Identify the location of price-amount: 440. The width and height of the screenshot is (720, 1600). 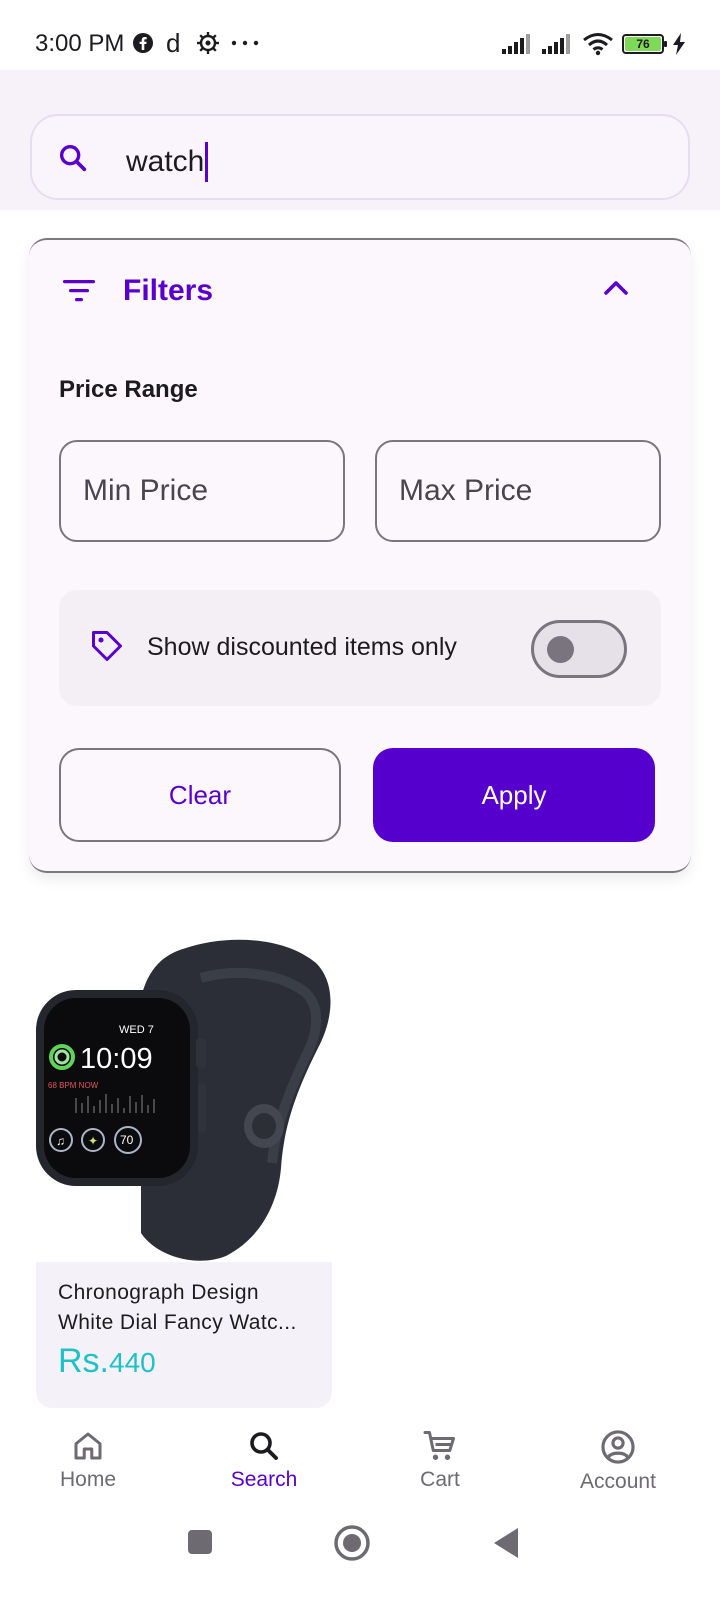
(132, 1362).